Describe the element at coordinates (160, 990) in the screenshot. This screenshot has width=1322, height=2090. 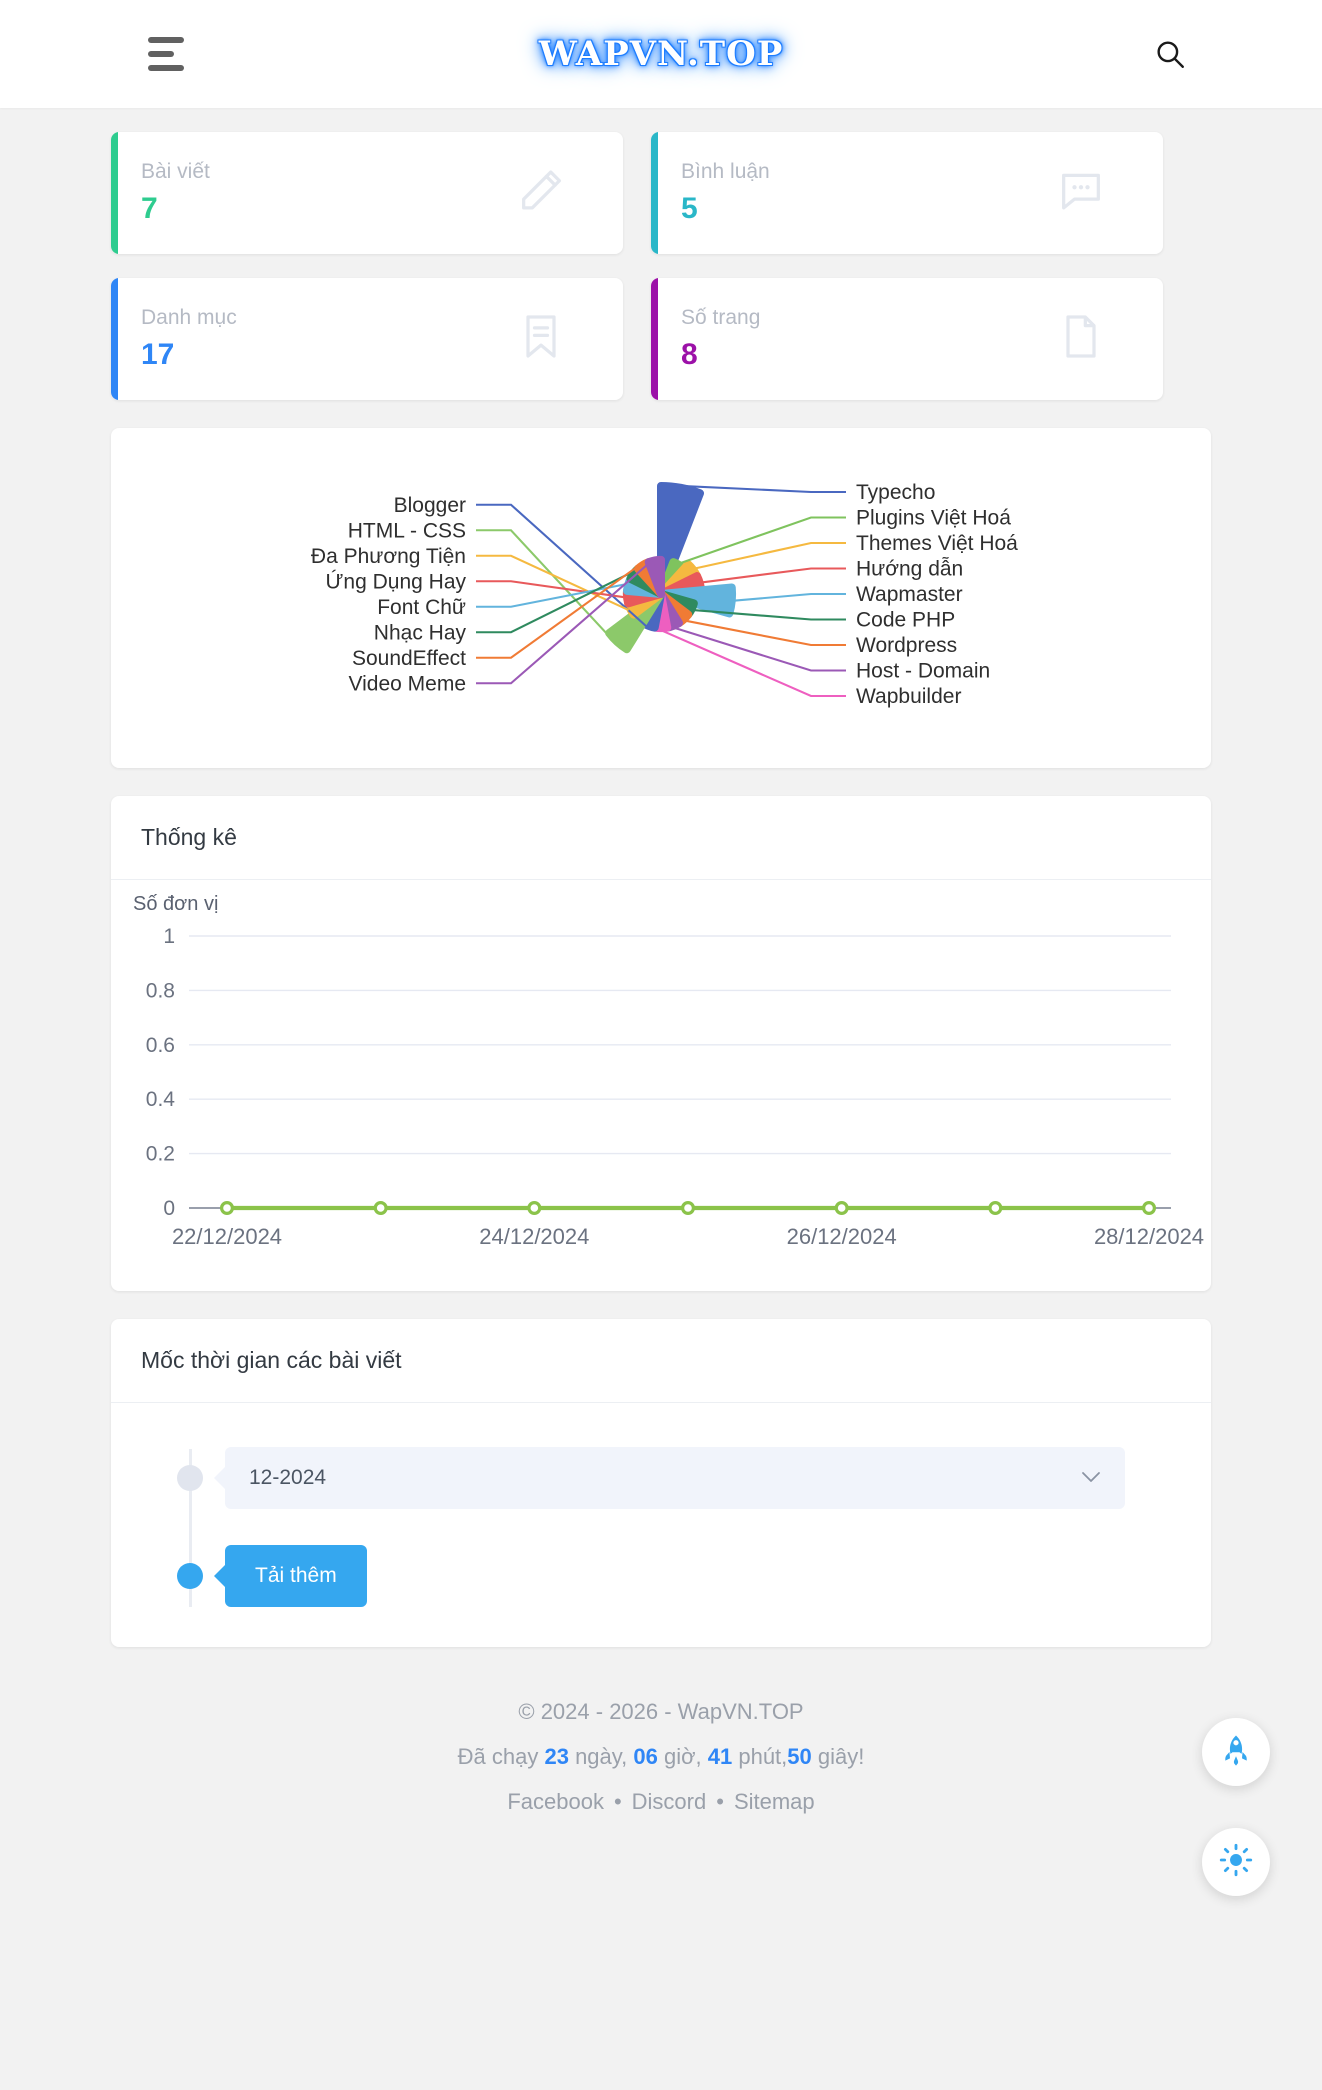
I see `y-axis-tick: 0.8` at that location.